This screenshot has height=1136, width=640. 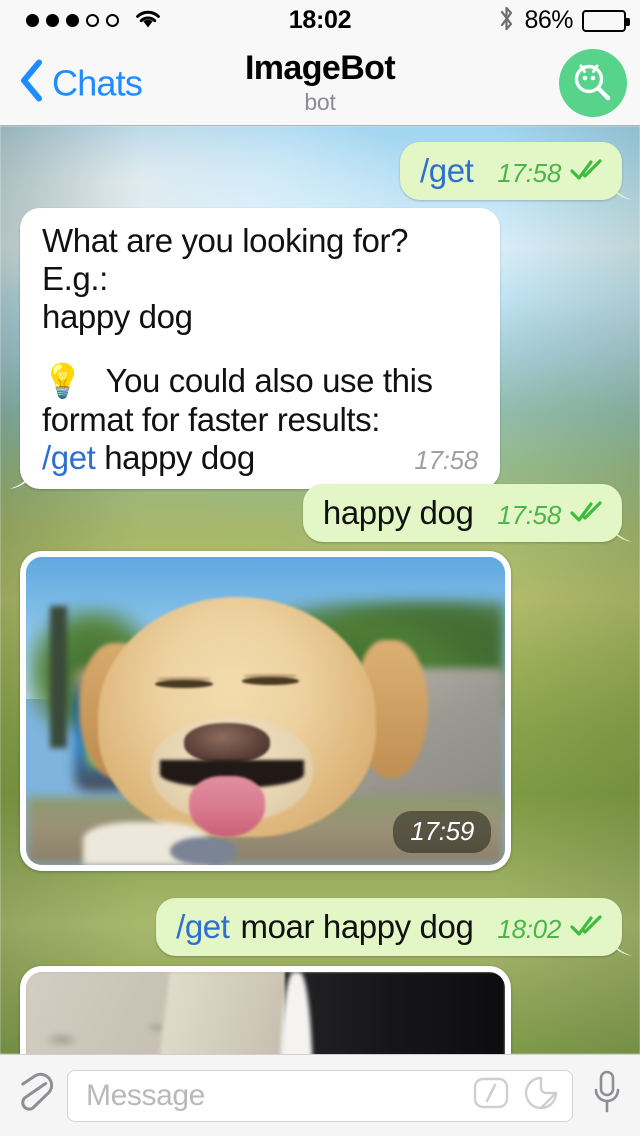 I want to click on bluetooth-icon, so click(x=506, y=21).